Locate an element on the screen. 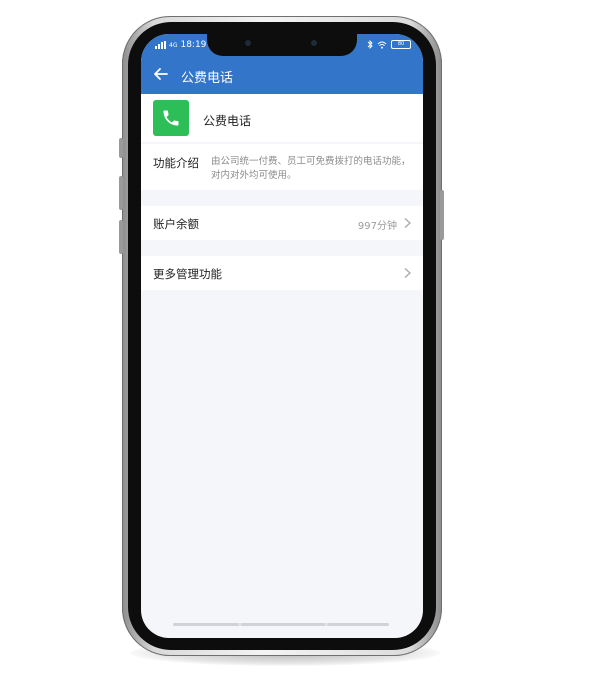 The width and height of the screenshot is (600, 680). status-left: 4G 18:19 is located at coordinates (180, 45).